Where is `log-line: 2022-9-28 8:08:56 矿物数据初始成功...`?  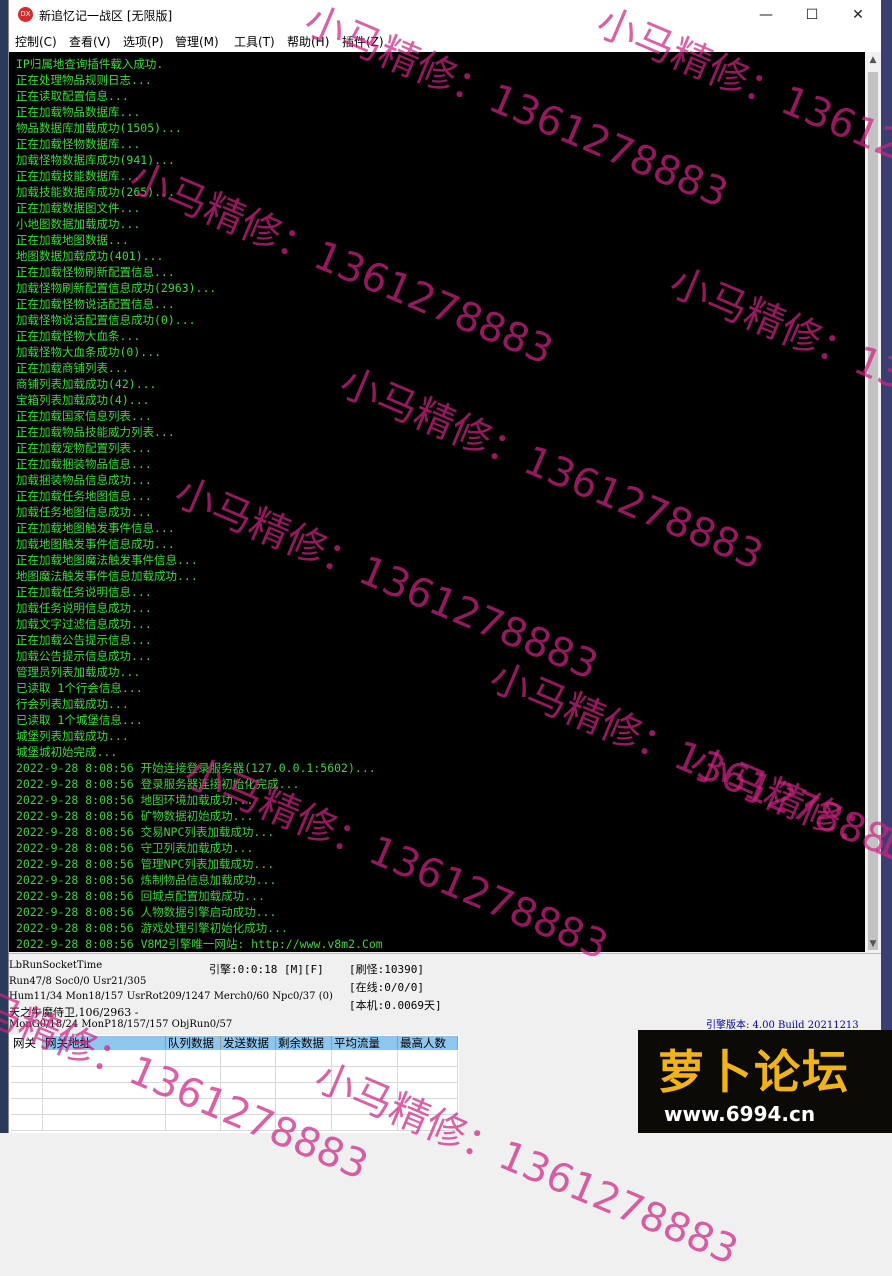
log-line: 2022-9-28 8:08:56 矿物数据初始成功... is located at coordinates (135, 816).